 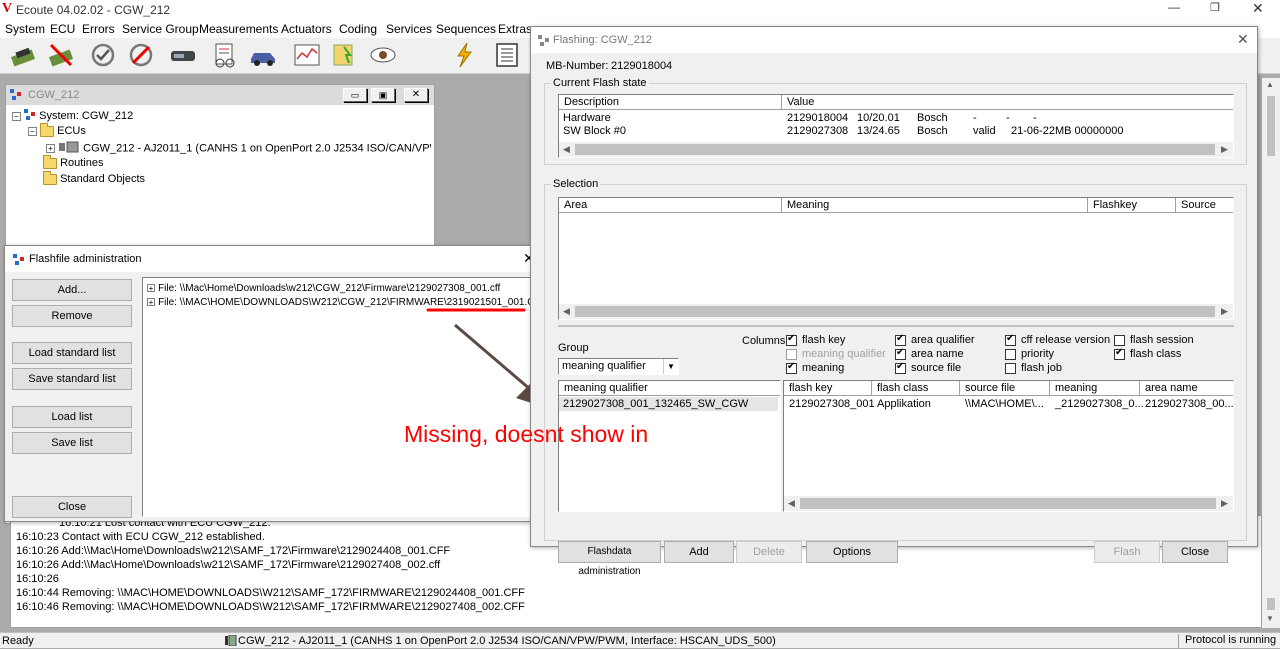 What do you see at coordinates (1033, 368) in the screenshot?
I see `checkbox-flash-job: flash job` at bounding box center [1033, 368].